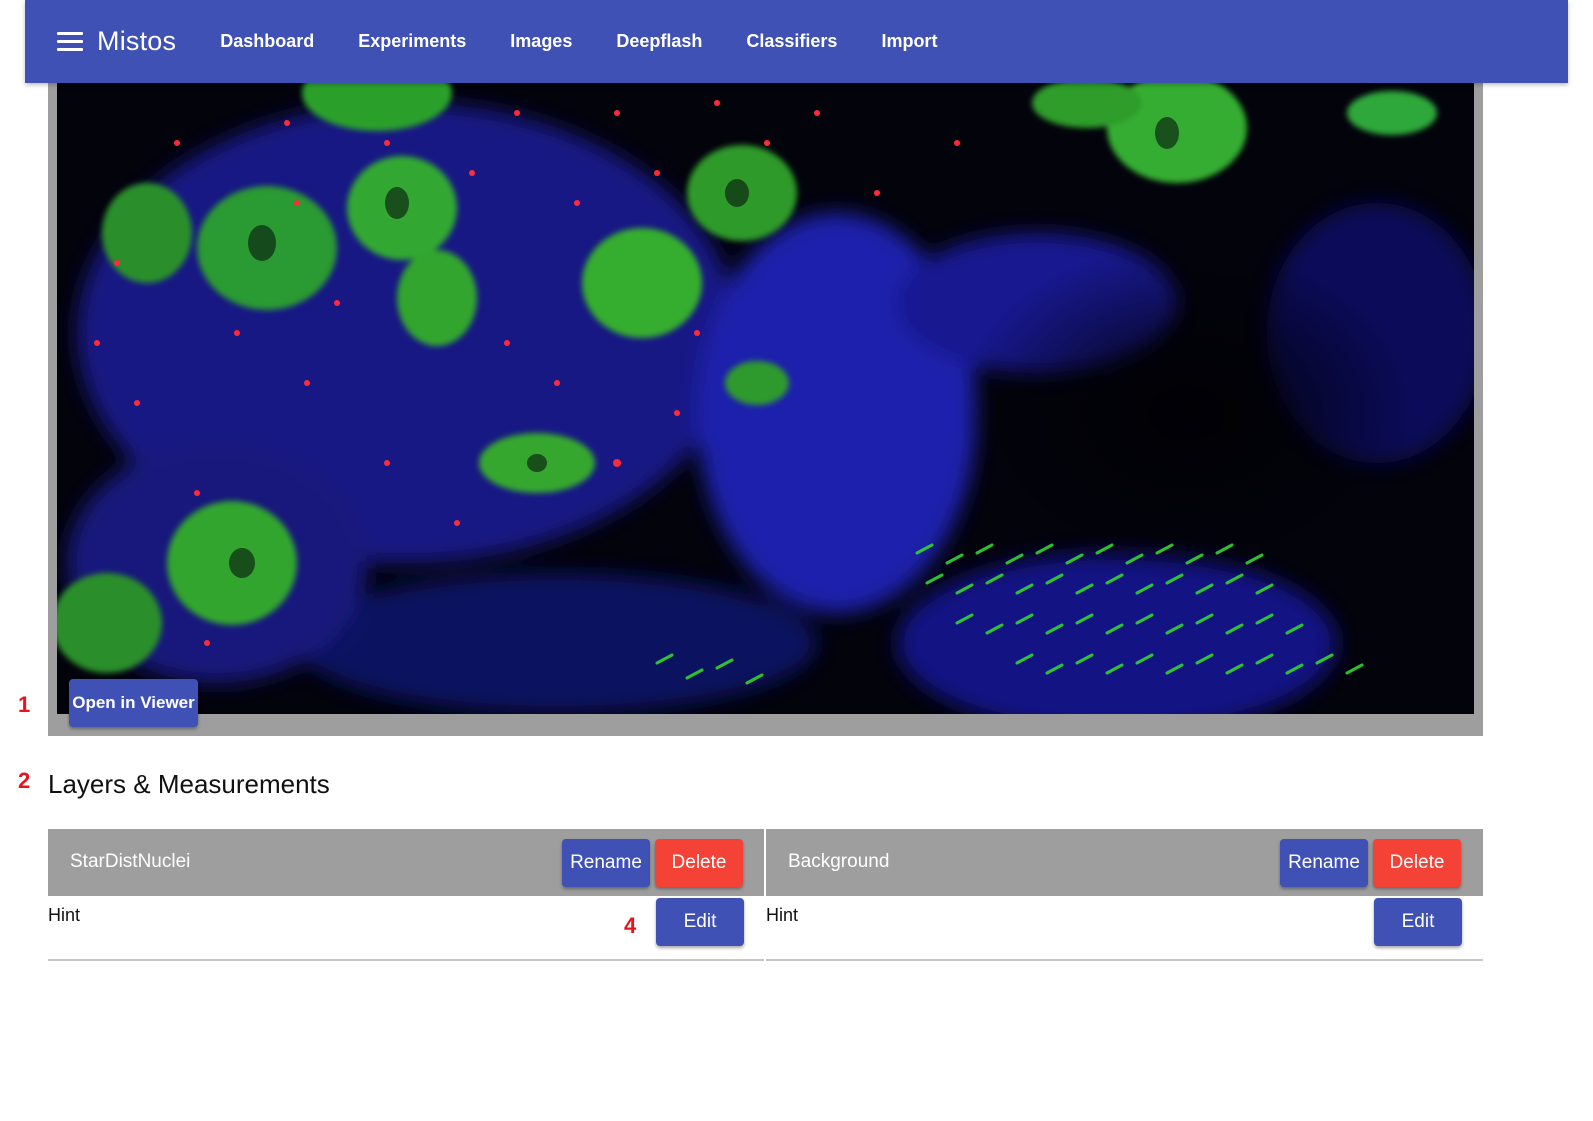 The image size is (1593, 1121). Describe the element at coordinates (659, 41) in the screenshot. I see `nav-deepflash: Deepflash` at that location.